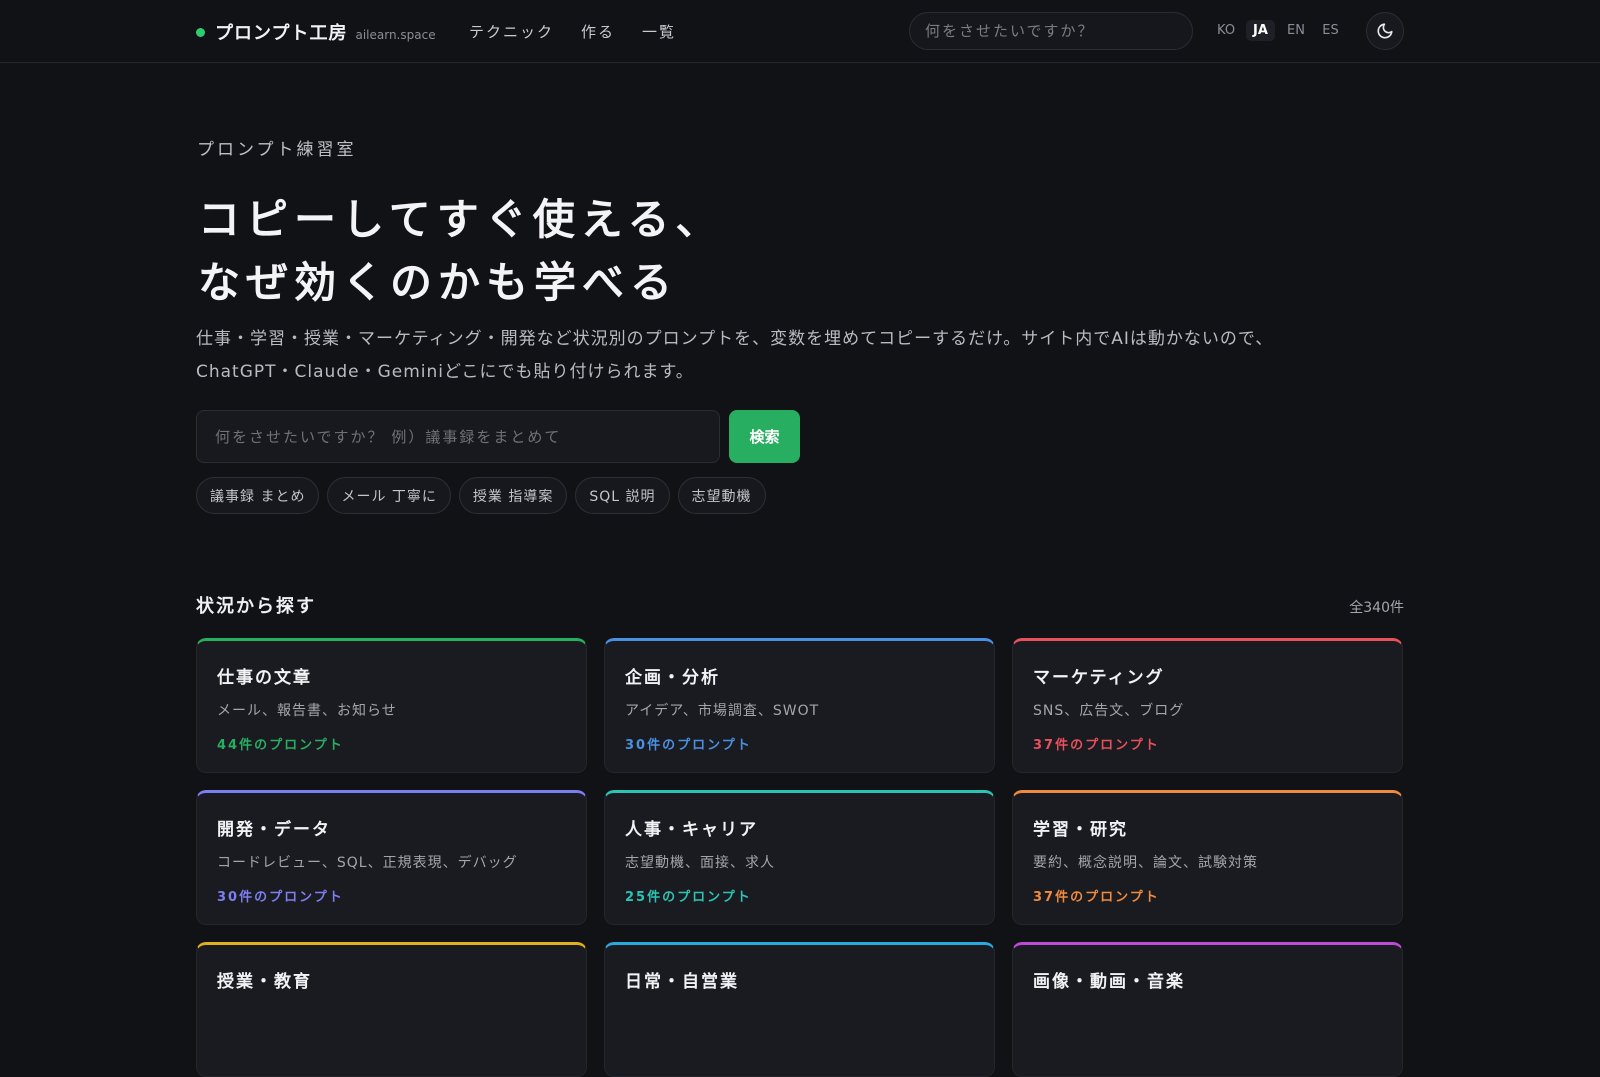  Describe the element at coordinates (691, 830) in the screenshot. I see `category-title: 人事・キャリア` at that location.